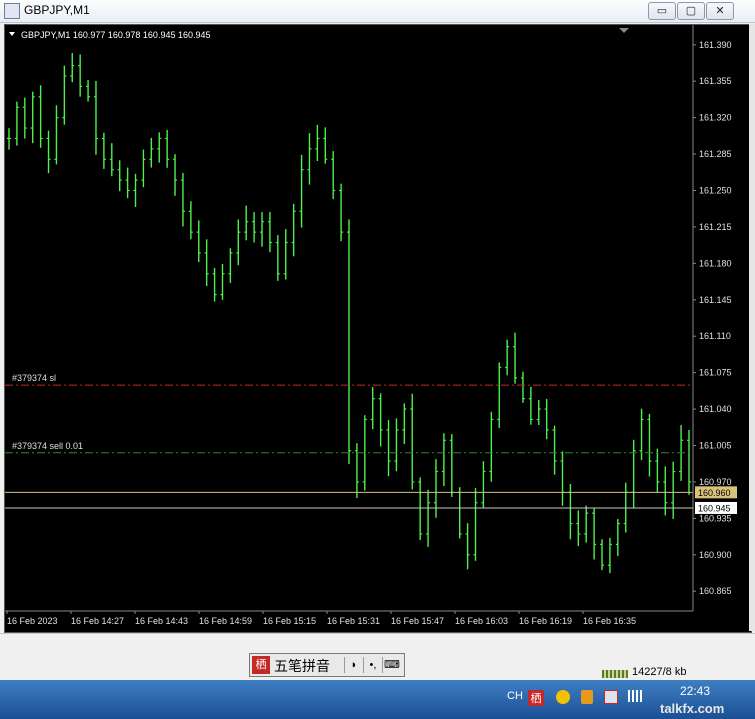 The height and width of the screenshot is (719, 755). I want to click on ime-punctuation-icon: •,, so click(372, 665).